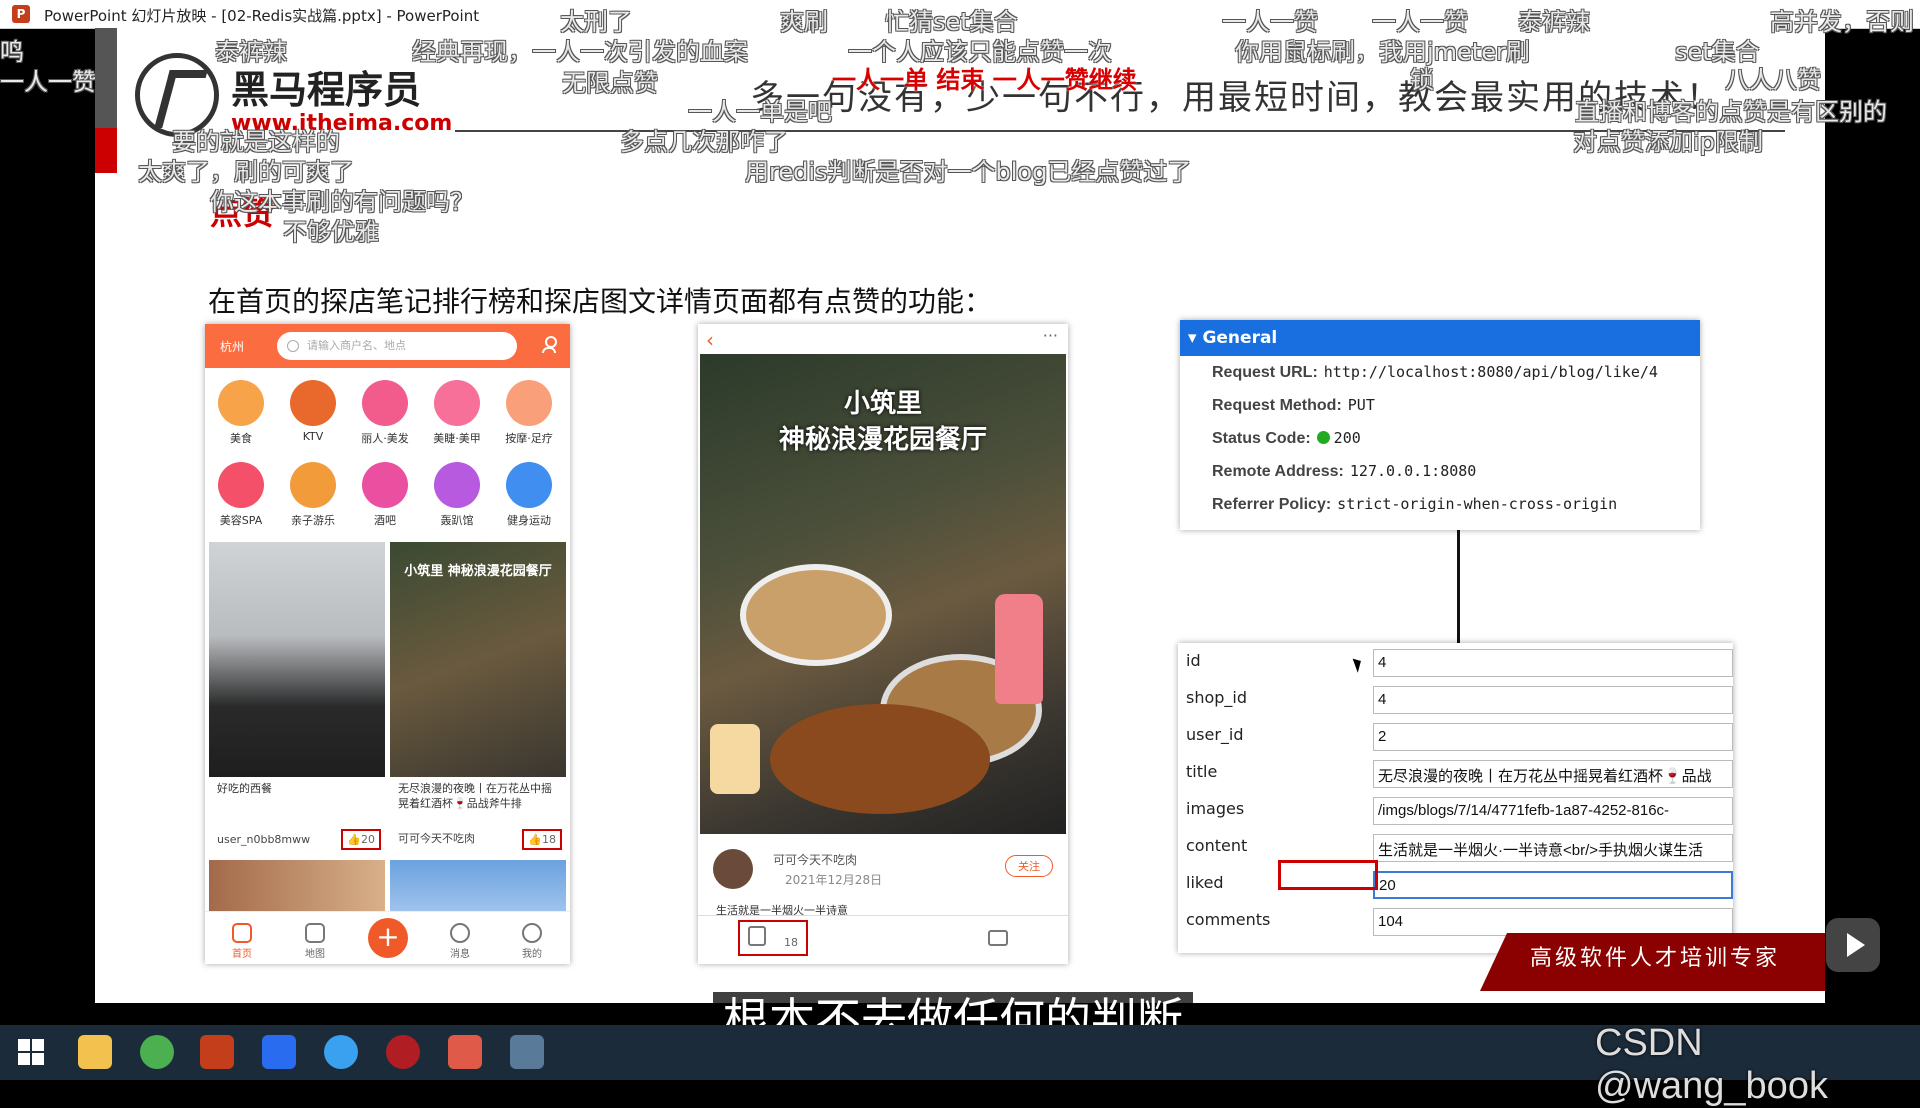 The height and width of the screenshot is (1108, 1920). What do you see at coordinates (532, 933) in the screenshot?
I see `profile-icon` at bounding box center [532, 933].